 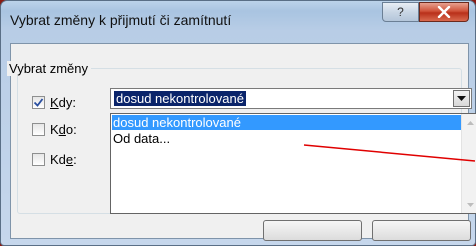 What do you see at coordinates (49, 68) in the screenshot?
I see `group-legend: Vybrat změny` at bounding box center [49, 68].